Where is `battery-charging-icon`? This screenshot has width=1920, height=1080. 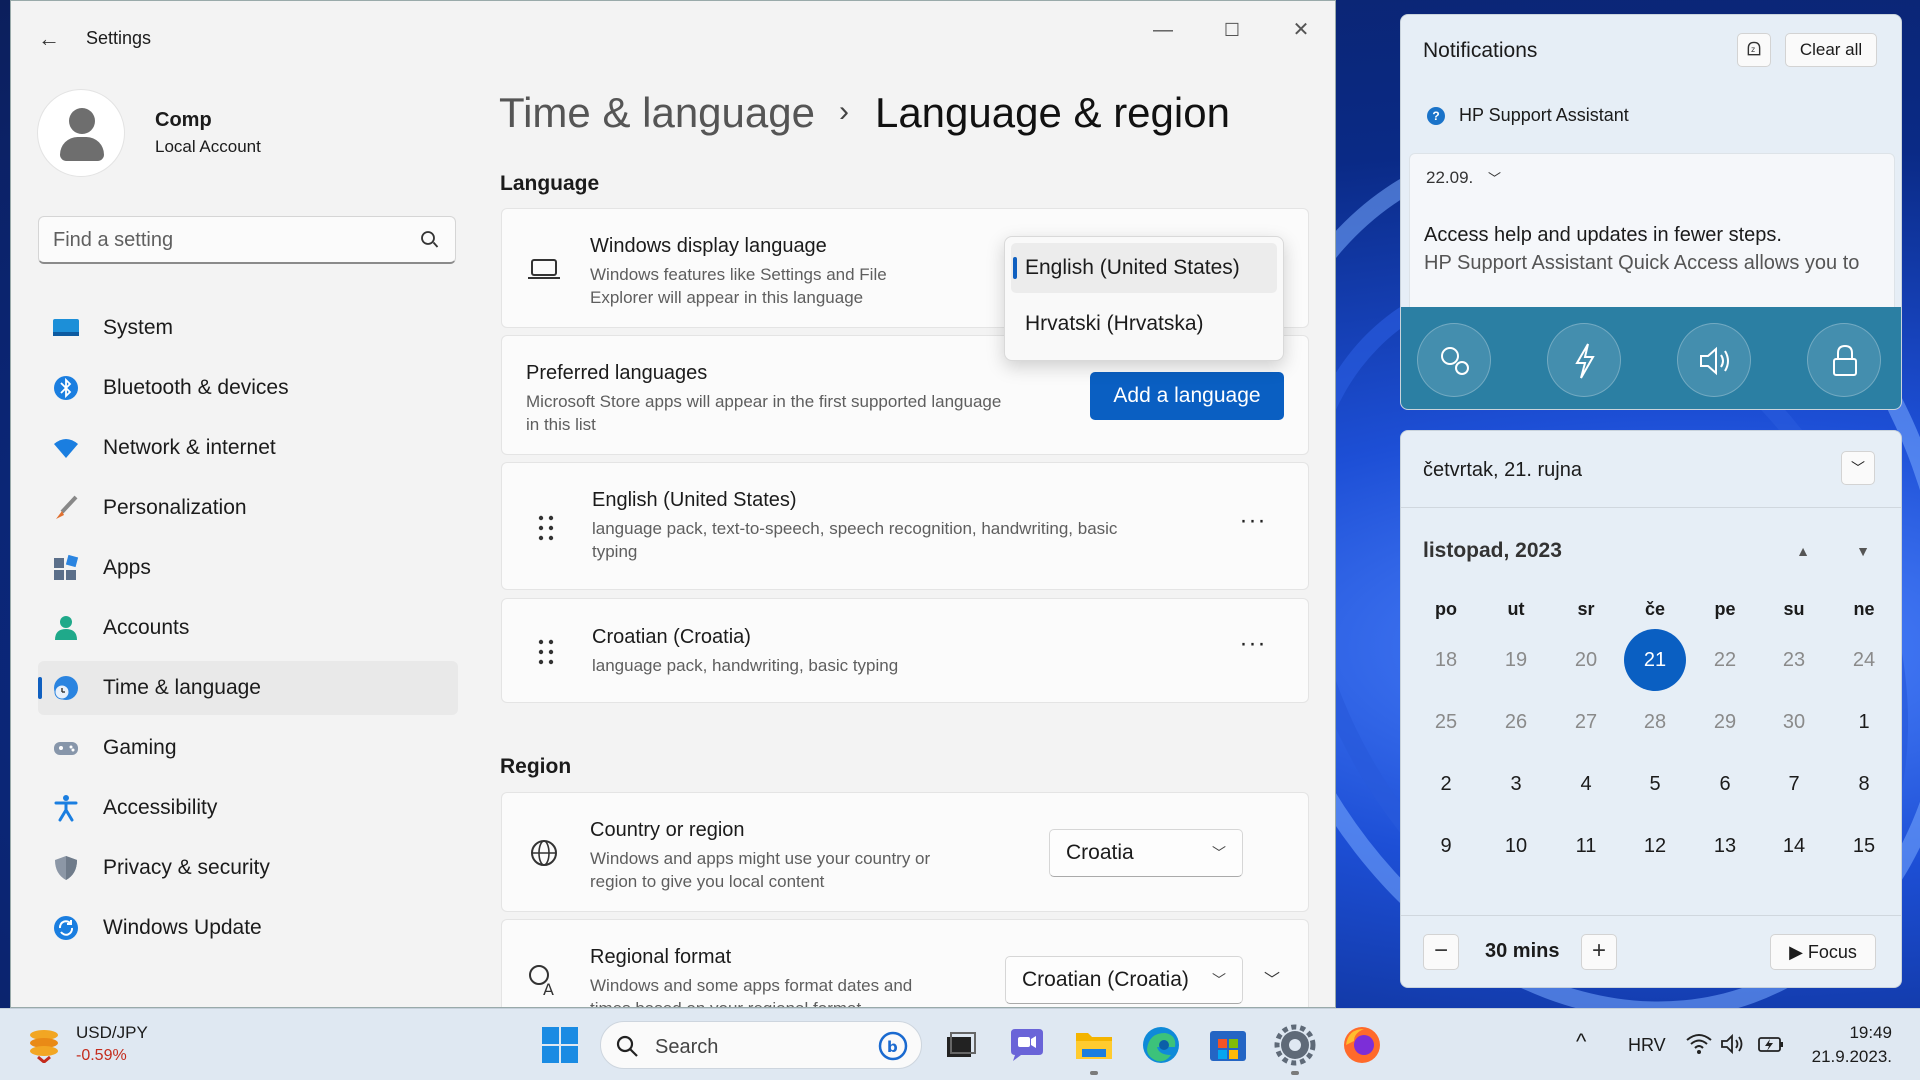
battery-charging-icon is located at coordinates (1771, 1044).